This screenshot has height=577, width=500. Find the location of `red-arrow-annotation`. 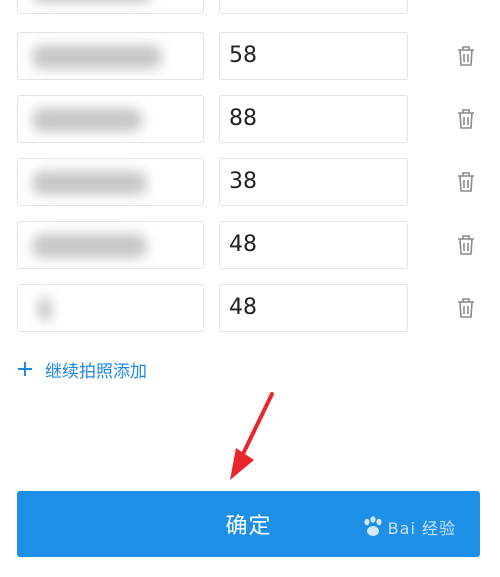

red-arrow-annotation is located at coordinates (252, 436).